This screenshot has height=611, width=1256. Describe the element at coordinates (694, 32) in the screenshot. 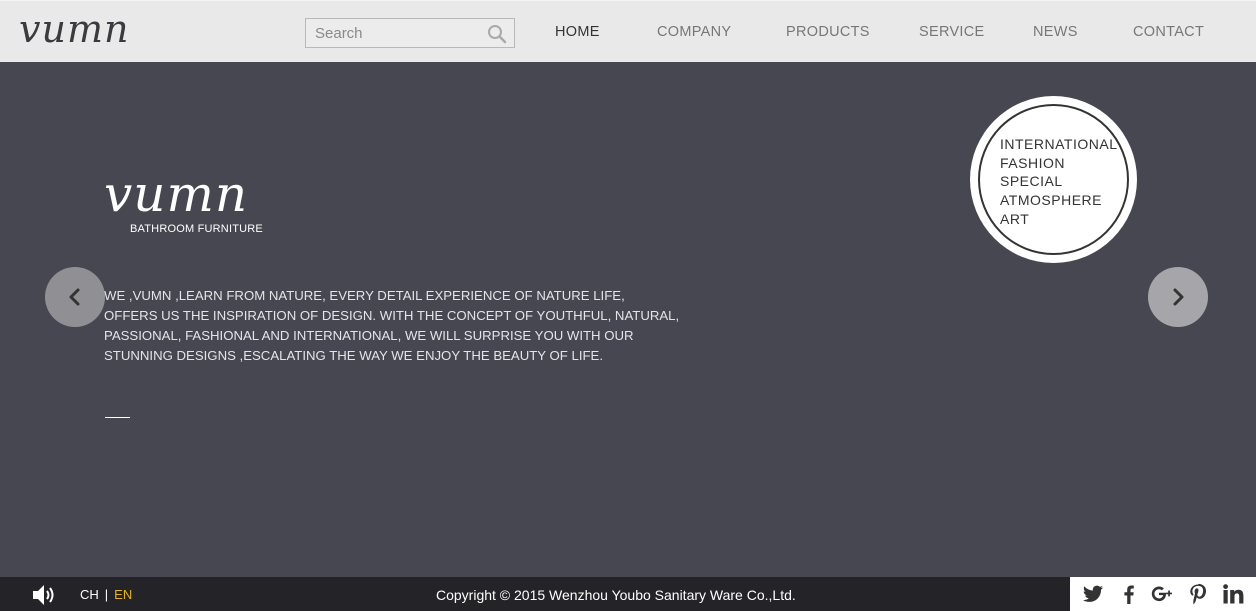

I see `nav-company: COMPANY` at that location.